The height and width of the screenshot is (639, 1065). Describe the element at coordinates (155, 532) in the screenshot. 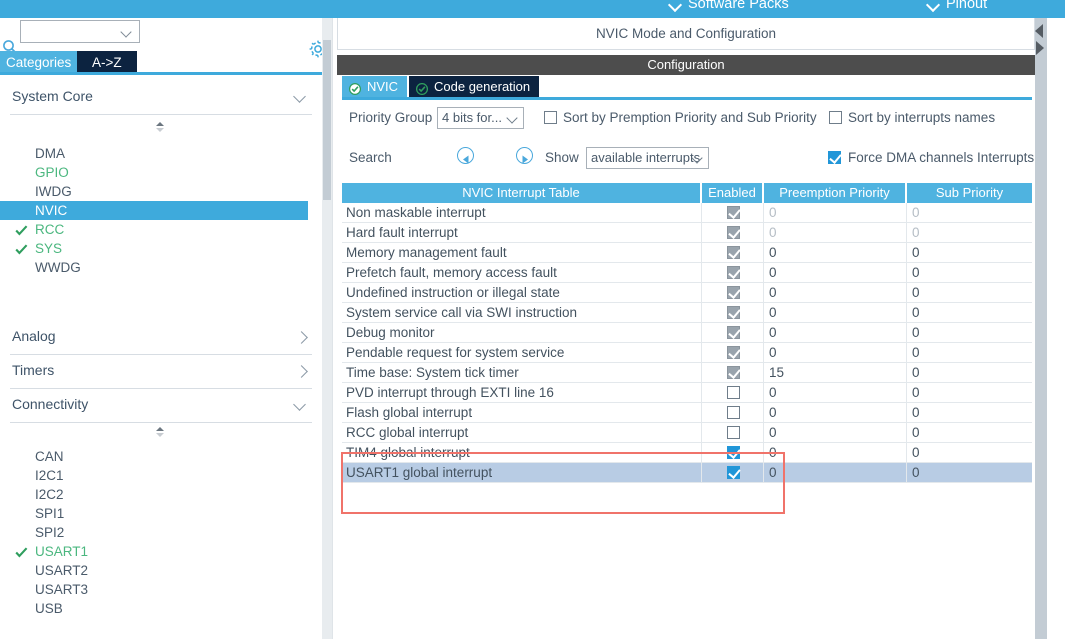

I see `sidebar-item-spi2: SPI2` at that location.